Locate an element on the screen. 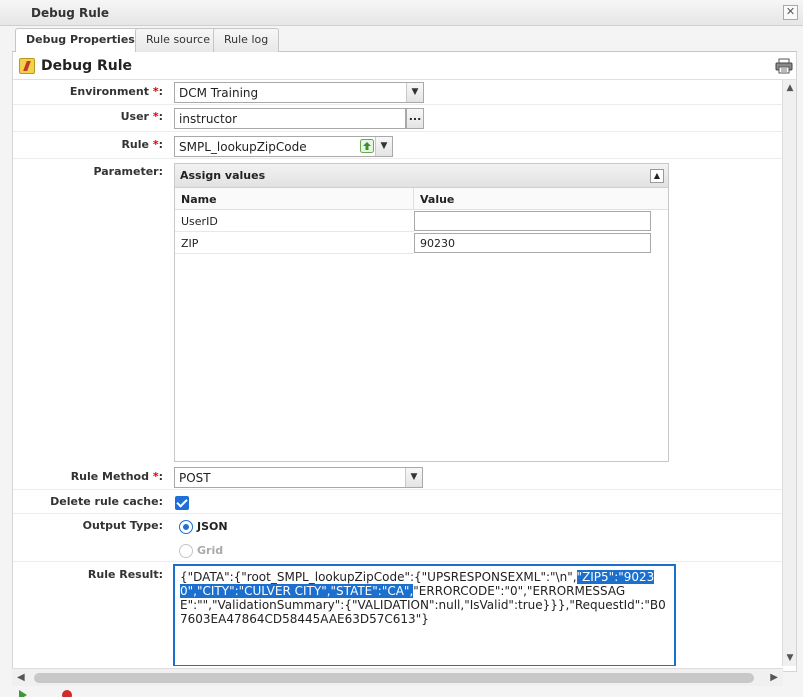 The width and height of the screenshot is (803, 697). output-json-radio is located at coordinates (186, 527).